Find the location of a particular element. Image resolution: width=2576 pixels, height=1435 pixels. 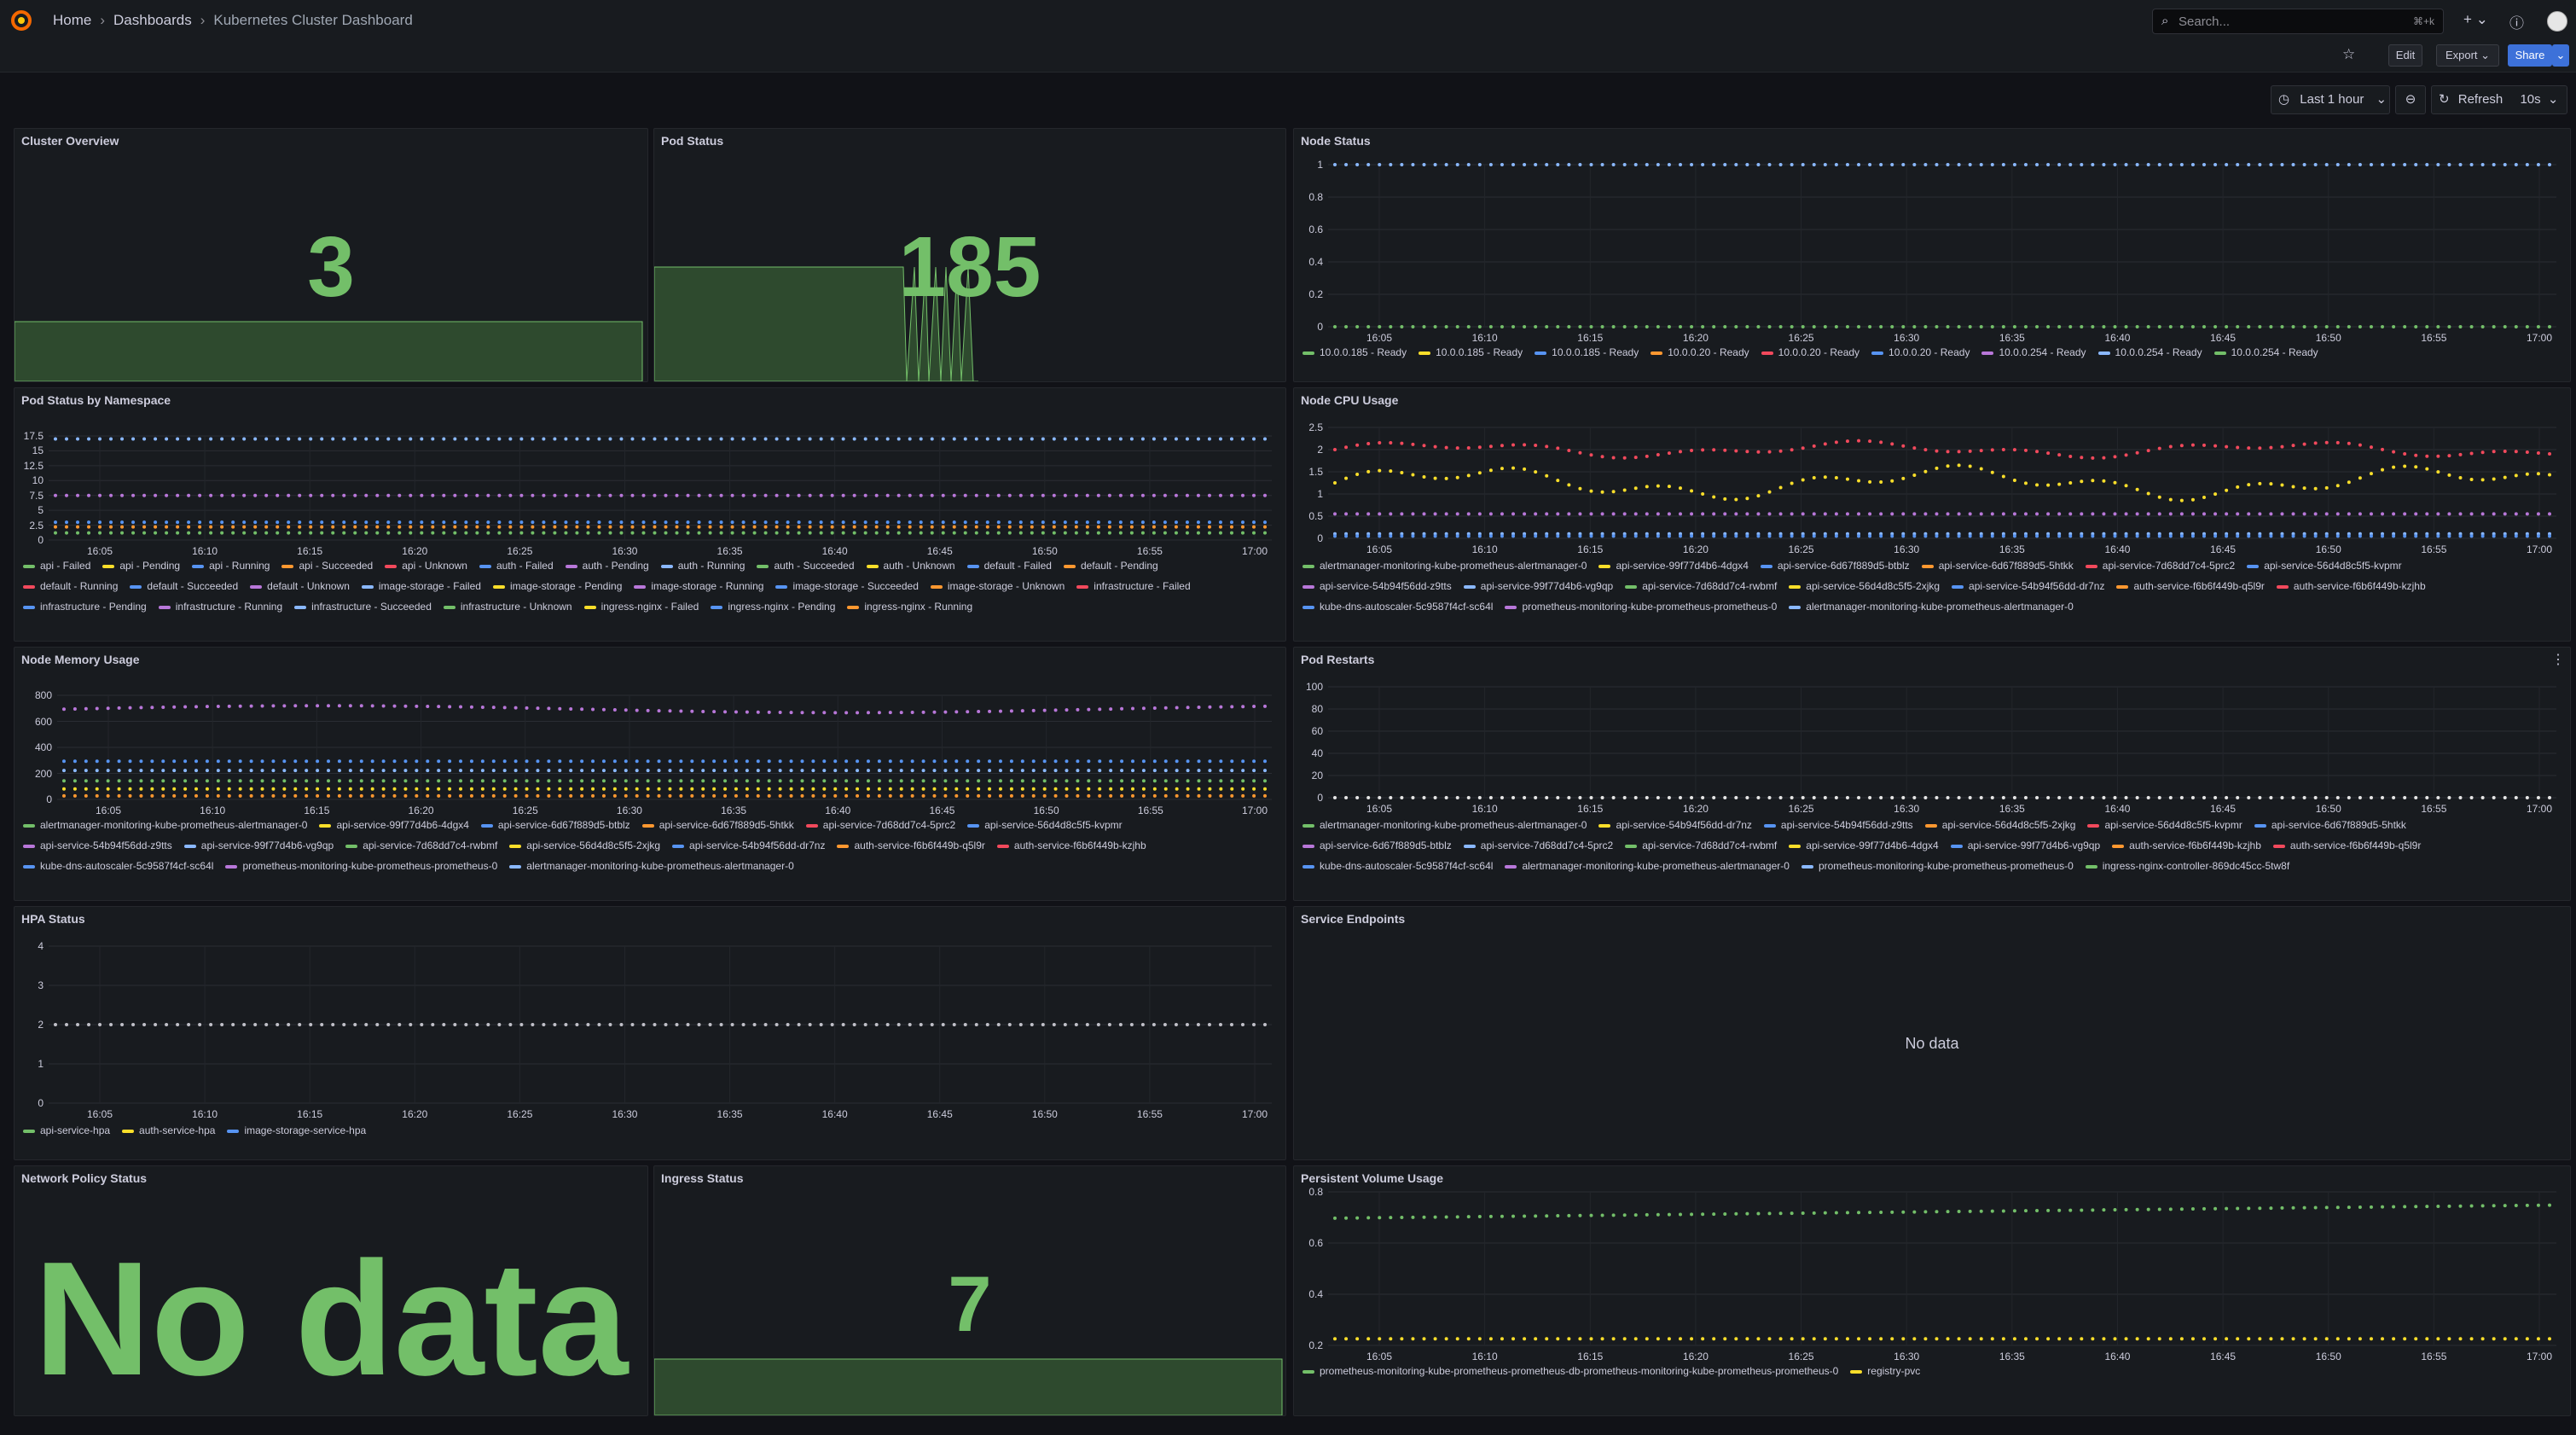

legend-item: api - Pending is located at coordinates (141, 565).